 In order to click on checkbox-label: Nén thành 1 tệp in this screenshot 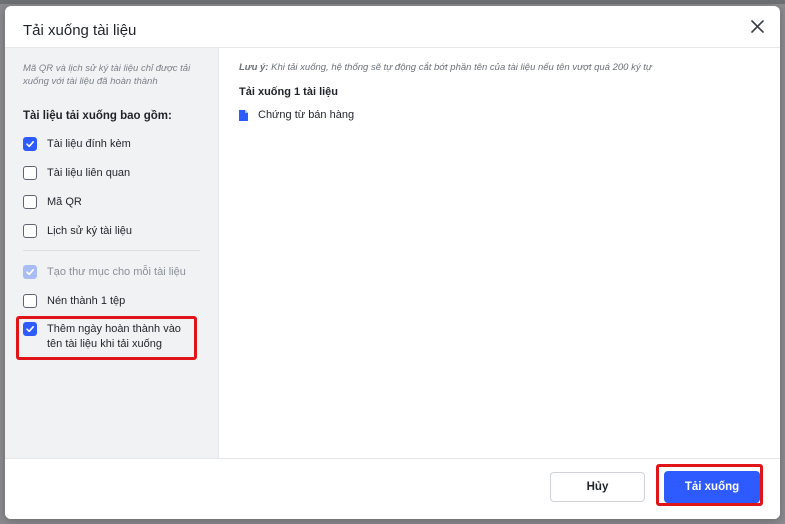, I will do `click(86, 301)`.